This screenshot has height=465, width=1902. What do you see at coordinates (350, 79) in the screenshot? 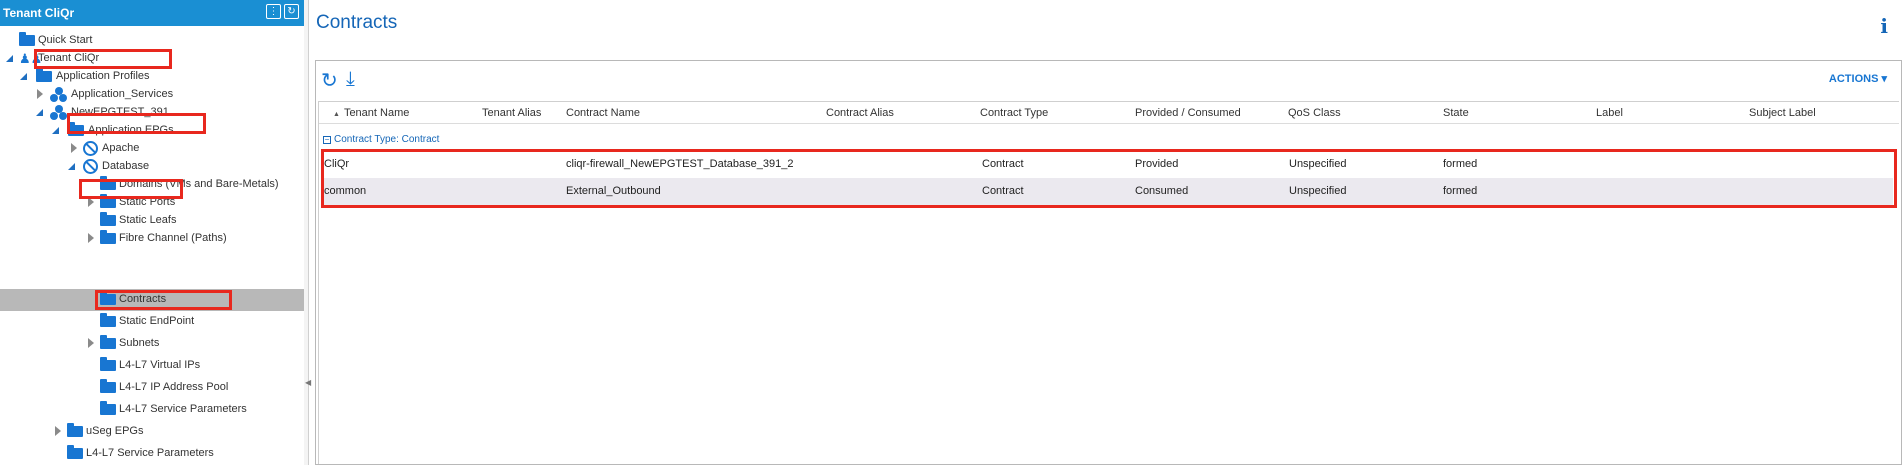
I see `download-icon: ⤓` at bounding box center [350, 79].